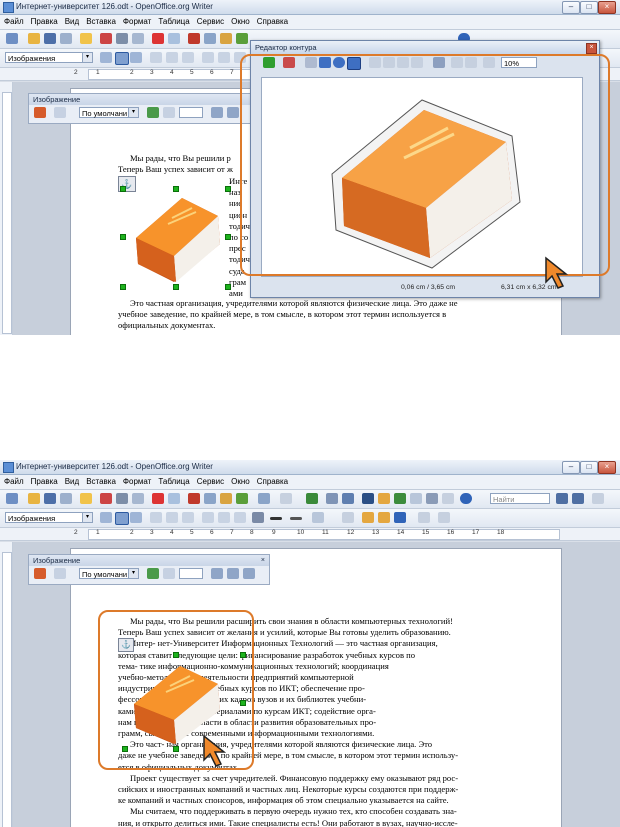 This screenshot has width=620, height=827. What do you see at coordinates (520, 498) in the screenshot?
I see `find-input: Найти` at bounding box center [520, 498].